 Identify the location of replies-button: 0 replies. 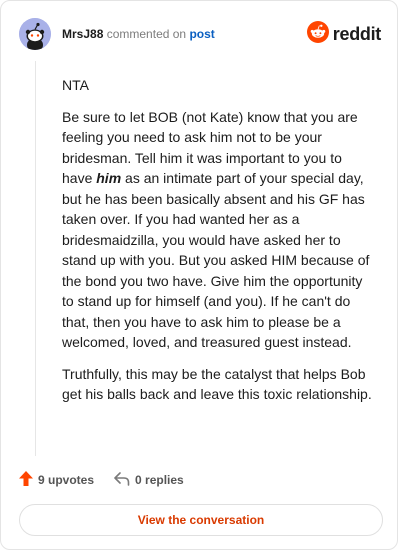
(149, 480).